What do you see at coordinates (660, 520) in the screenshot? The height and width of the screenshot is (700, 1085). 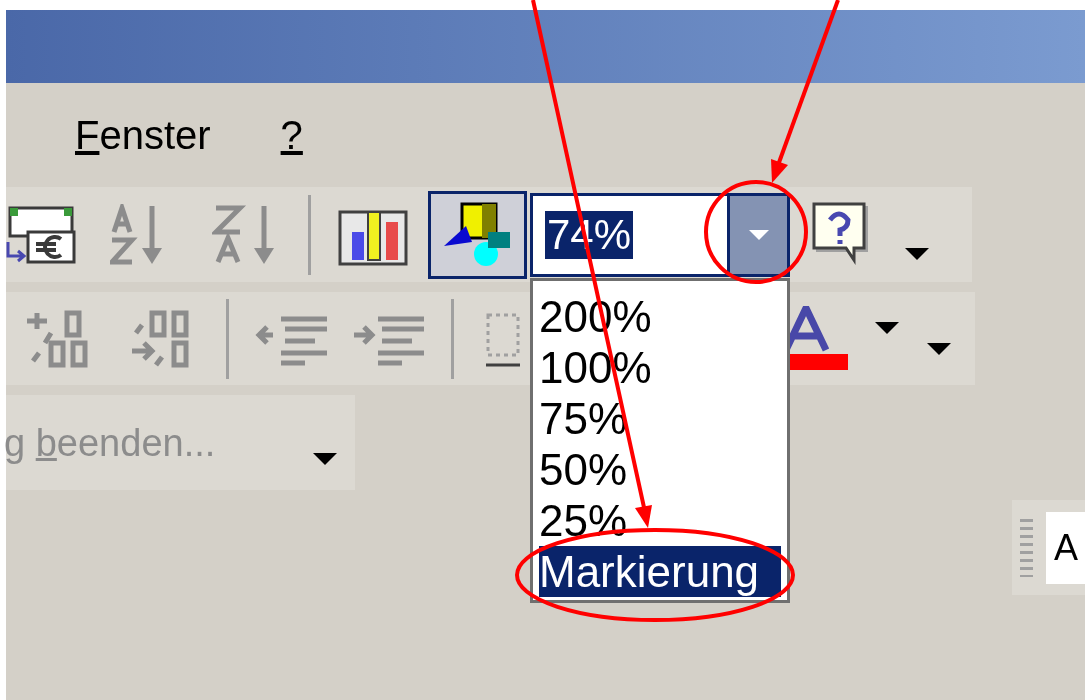 I see `zoom-option: 25%` at bounding box center [660, 520].